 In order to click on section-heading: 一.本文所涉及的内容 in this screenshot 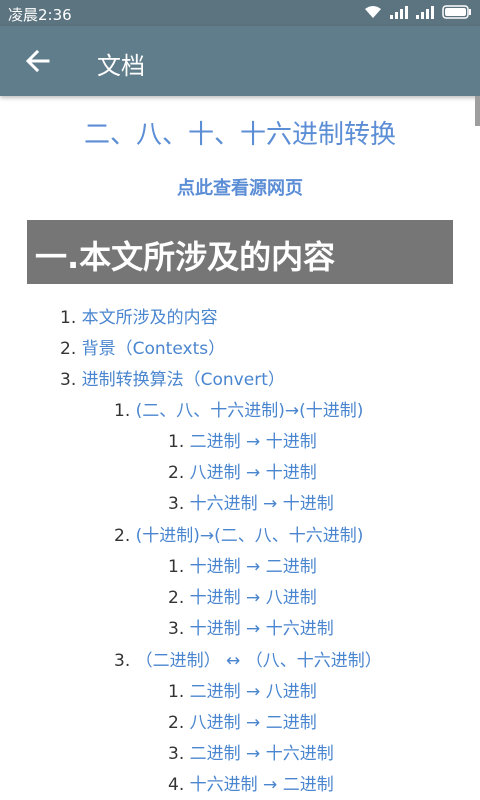, I will do `click(240, 252)`.